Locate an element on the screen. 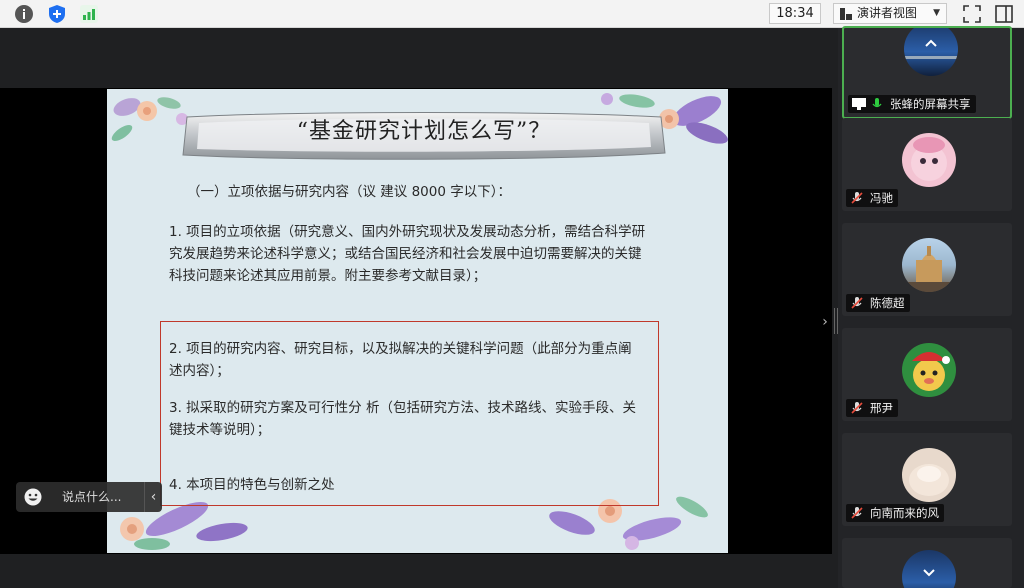 This screenshot has width=1024, height=588. chat-input-bar: 说点什么... ‹ is located at coordinates (89, 497).